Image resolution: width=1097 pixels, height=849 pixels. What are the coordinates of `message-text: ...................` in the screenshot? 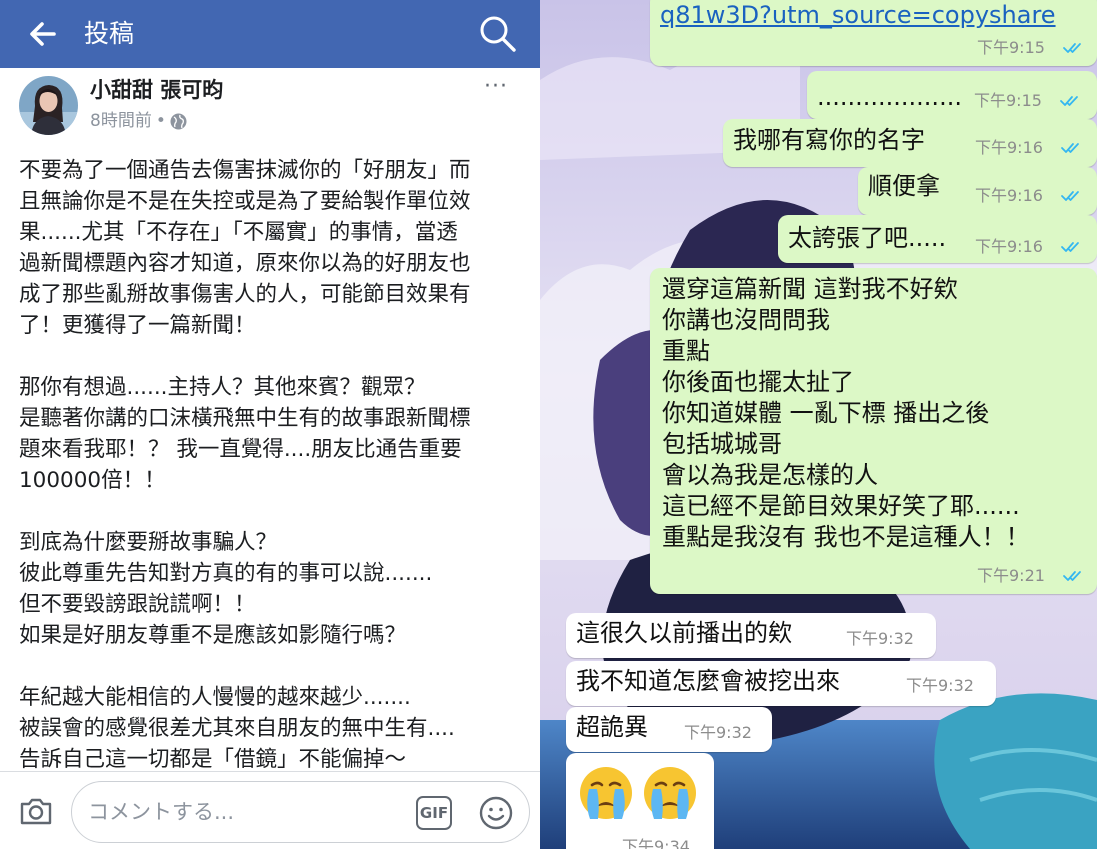 It's located at (889, 97).